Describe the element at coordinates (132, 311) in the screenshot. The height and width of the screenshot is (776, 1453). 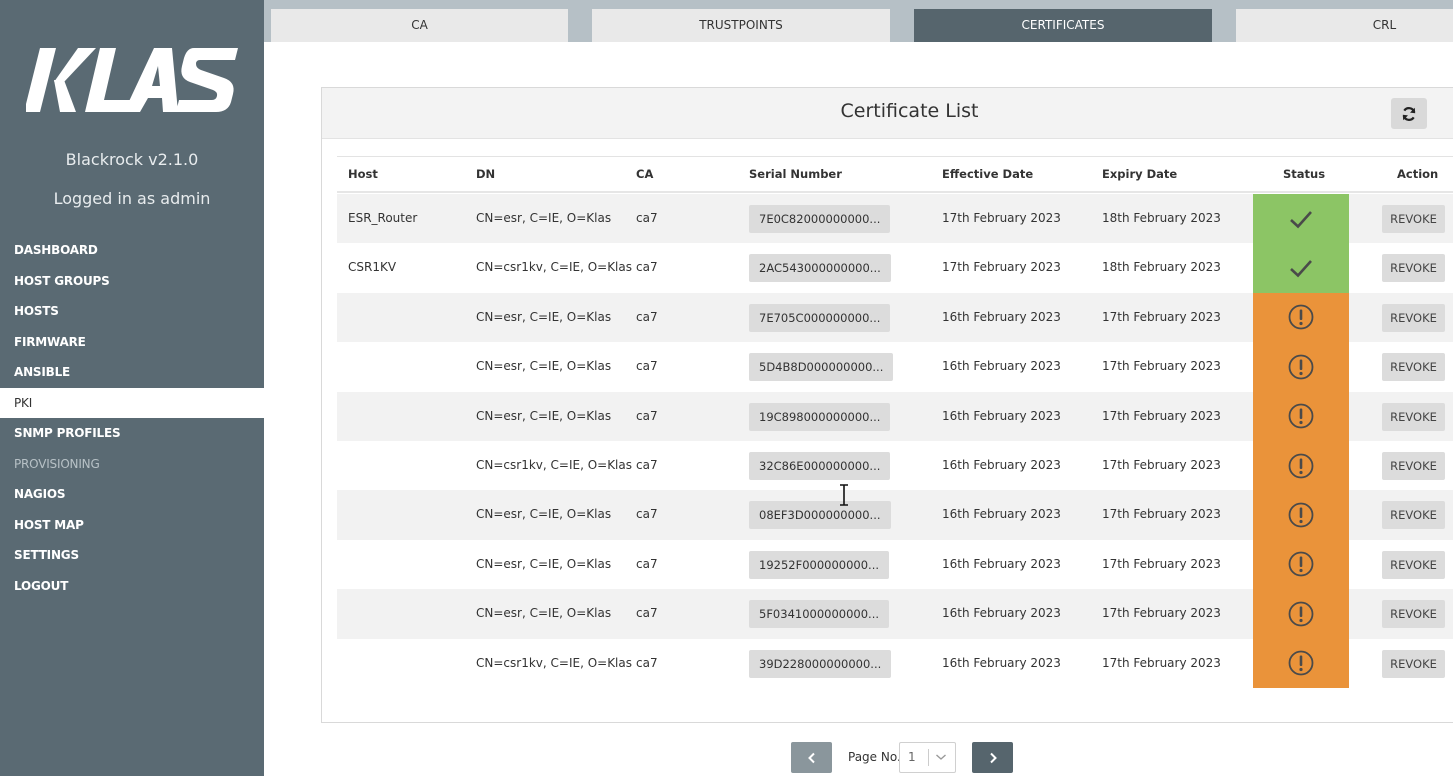
I see `sidebar-item-hosts: HOSTS` at that location.